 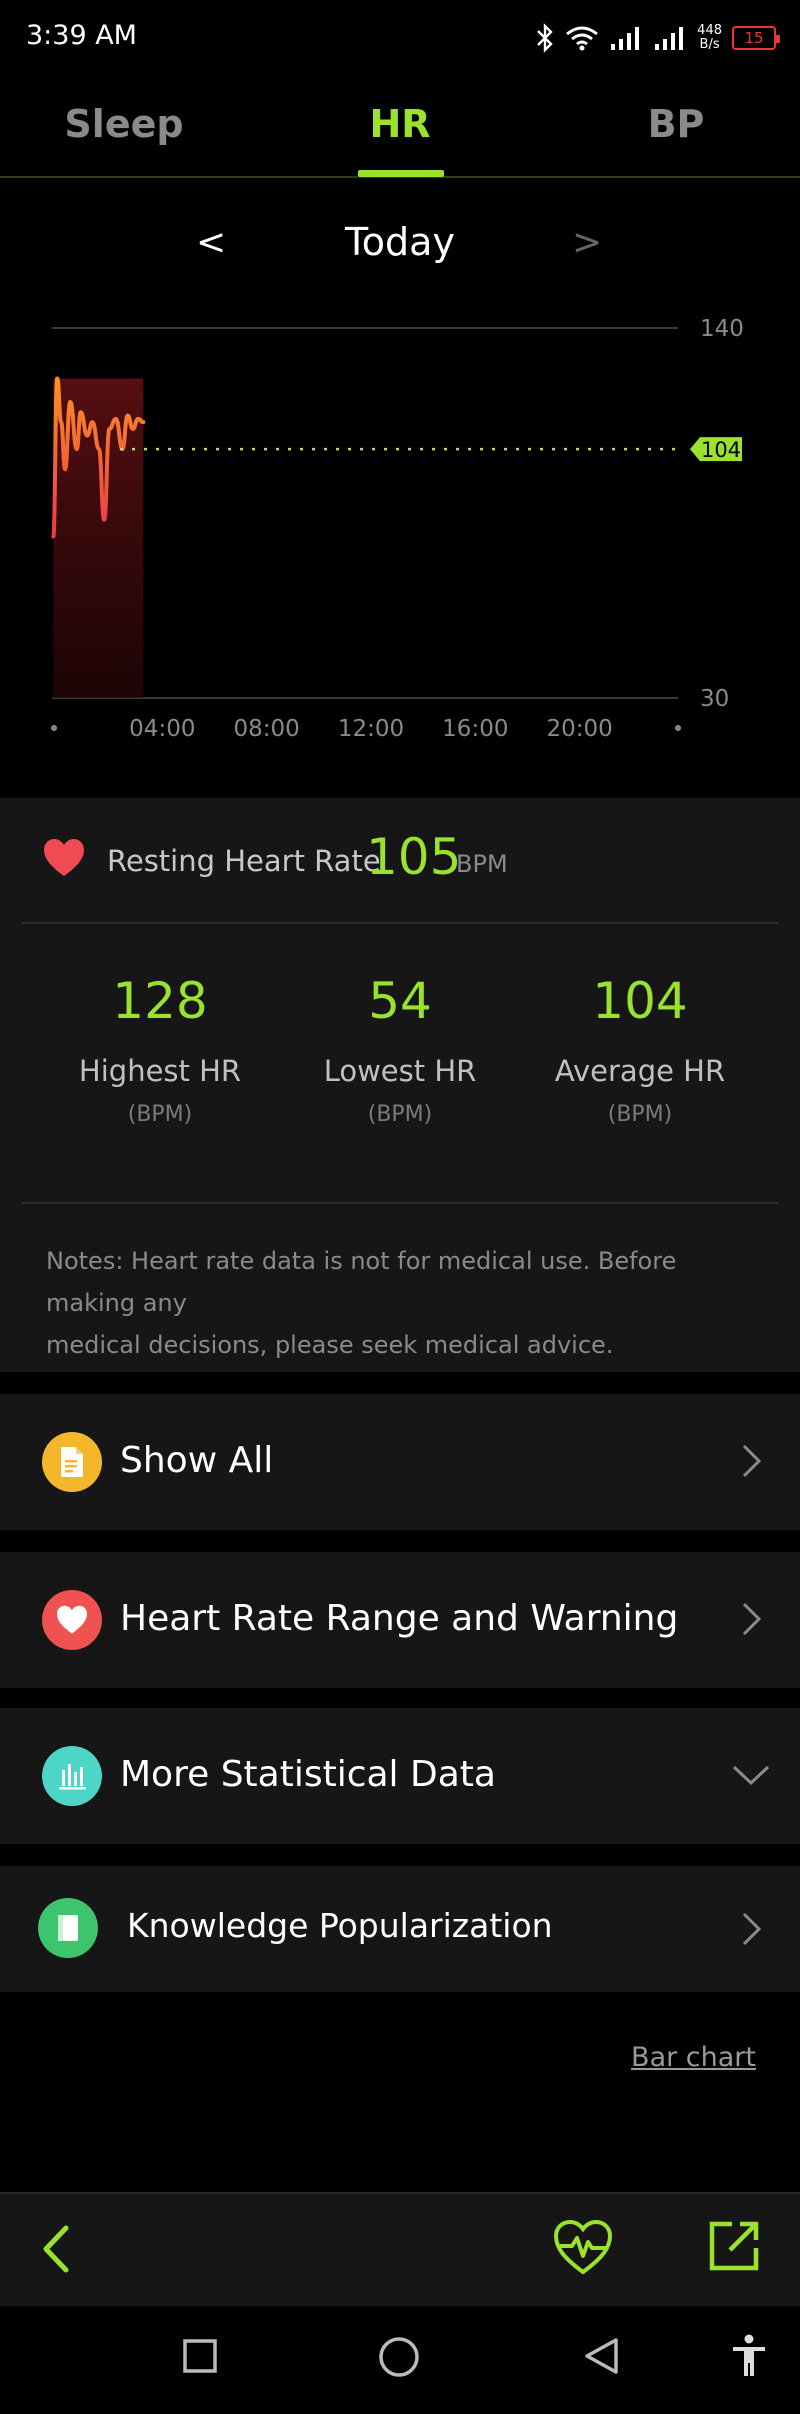 I want to click on status-icons: 448 B/s 15, so click(x=657, y=38).